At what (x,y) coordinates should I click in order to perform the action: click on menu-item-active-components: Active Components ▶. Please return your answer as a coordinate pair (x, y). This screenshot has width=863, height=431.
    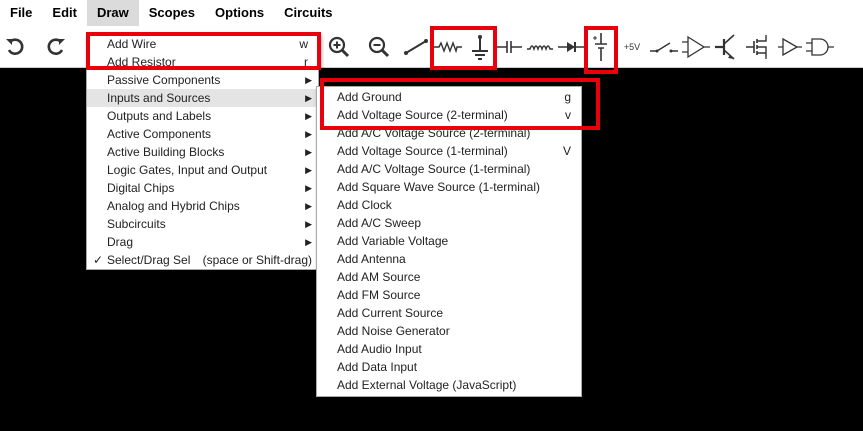
    Looking at the image, I should click on (202, 134).